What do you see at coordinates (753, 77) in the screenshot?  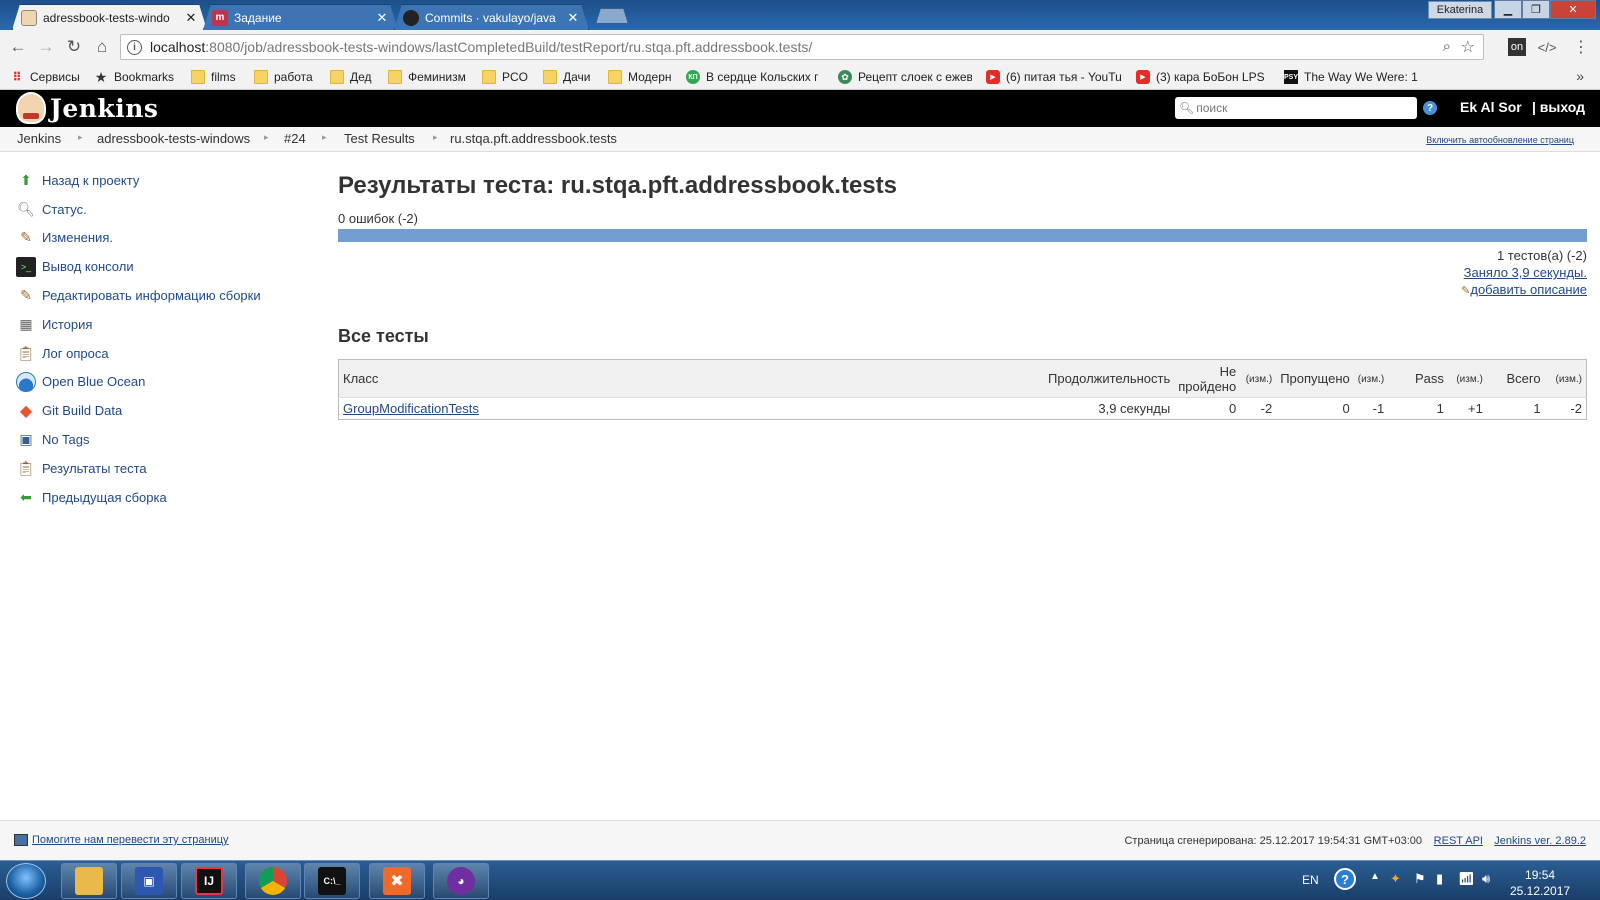 I see `bookmark-link: КП В сердце Кольских г` at bounding box center [753, 77].